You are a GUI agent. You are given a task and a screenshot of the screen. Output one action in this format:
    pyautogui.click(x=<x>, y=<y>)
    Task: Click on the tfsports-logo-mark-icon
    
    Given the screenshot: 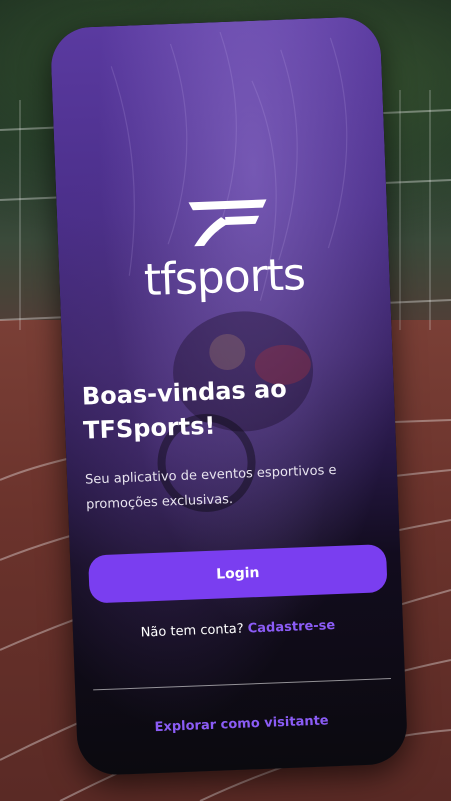 What is the action you would take?
    pyautogui.click(x=227, y=223)
    